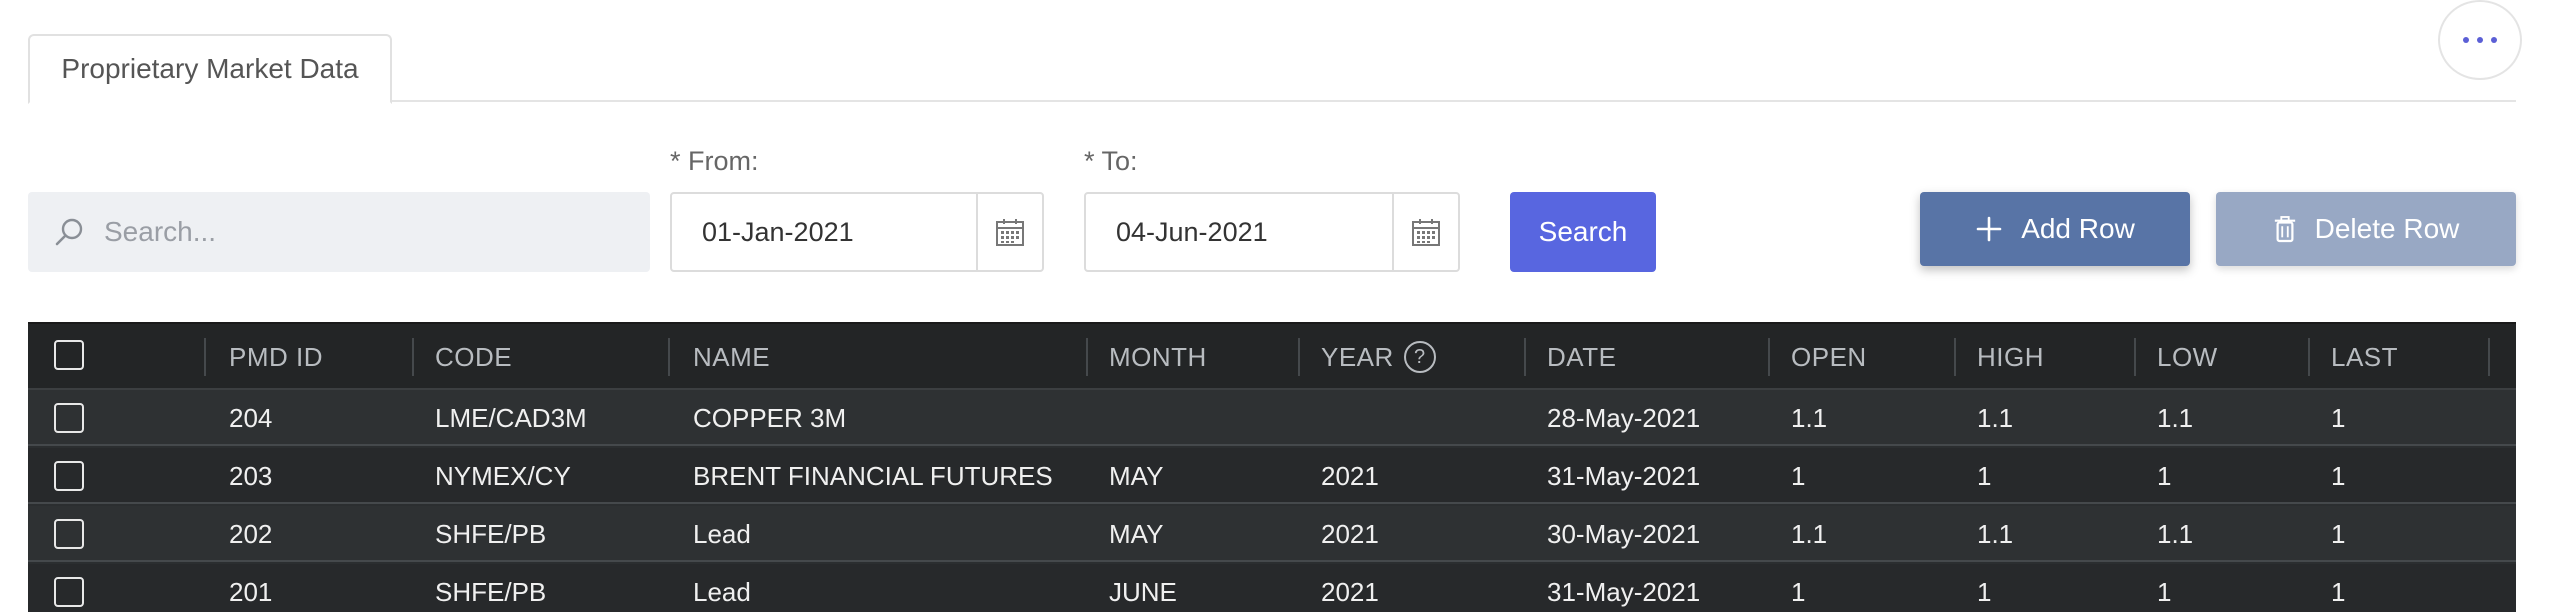 The width and height of the screenshot is (2550, 612). Describe the element at coordinates (1158, 357) in the screenshot. I see `column-header-month: MONTH` at that location.